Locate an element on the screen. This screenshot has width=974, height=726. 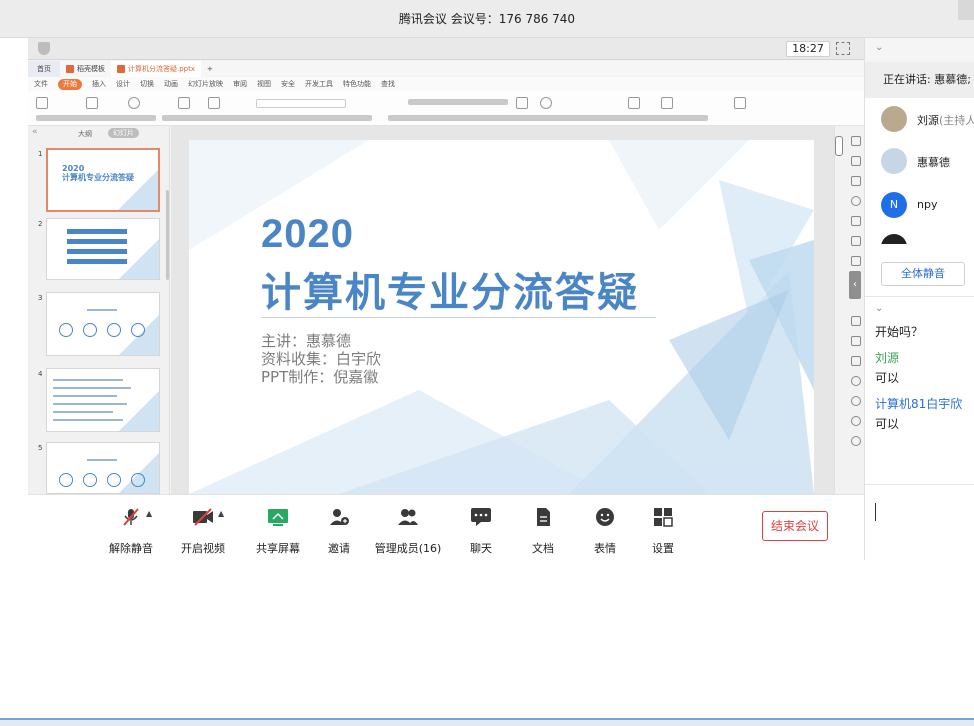
window-title: 腾讯会议 会议号：176 786 740 is located at coordinates (487, 19).